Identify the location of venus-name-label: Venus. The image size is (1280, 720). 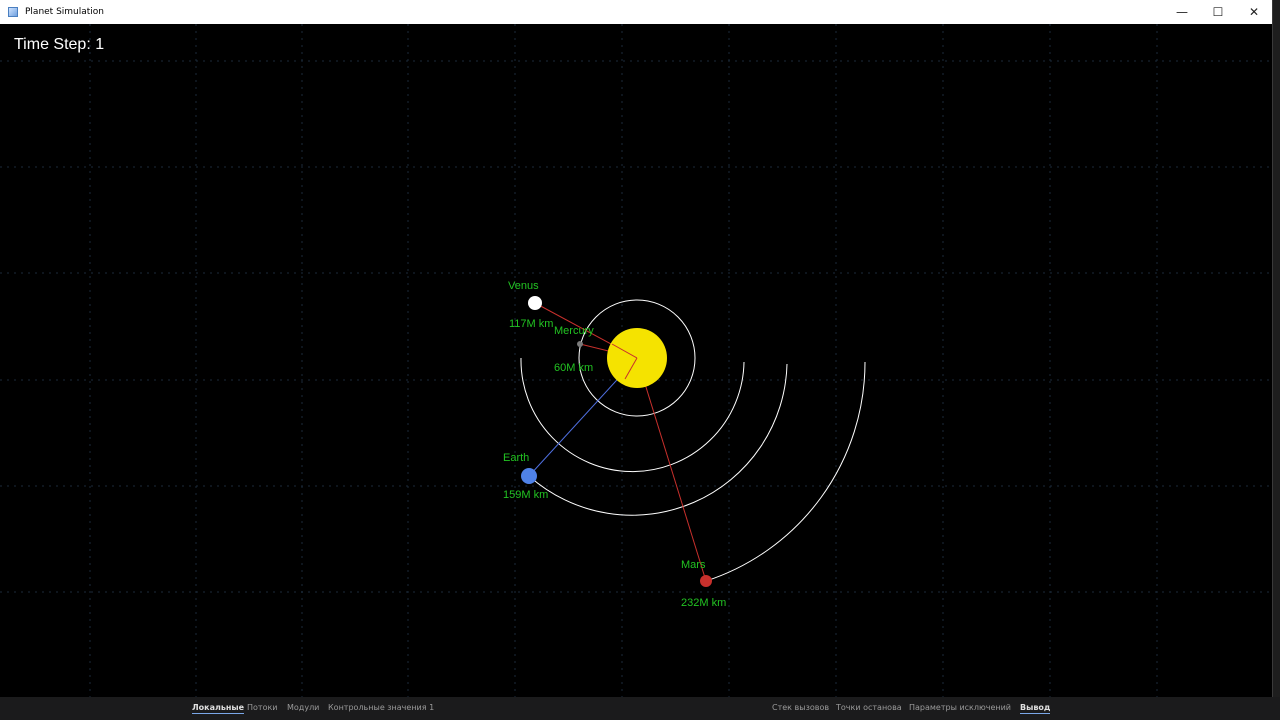
(523, 286).